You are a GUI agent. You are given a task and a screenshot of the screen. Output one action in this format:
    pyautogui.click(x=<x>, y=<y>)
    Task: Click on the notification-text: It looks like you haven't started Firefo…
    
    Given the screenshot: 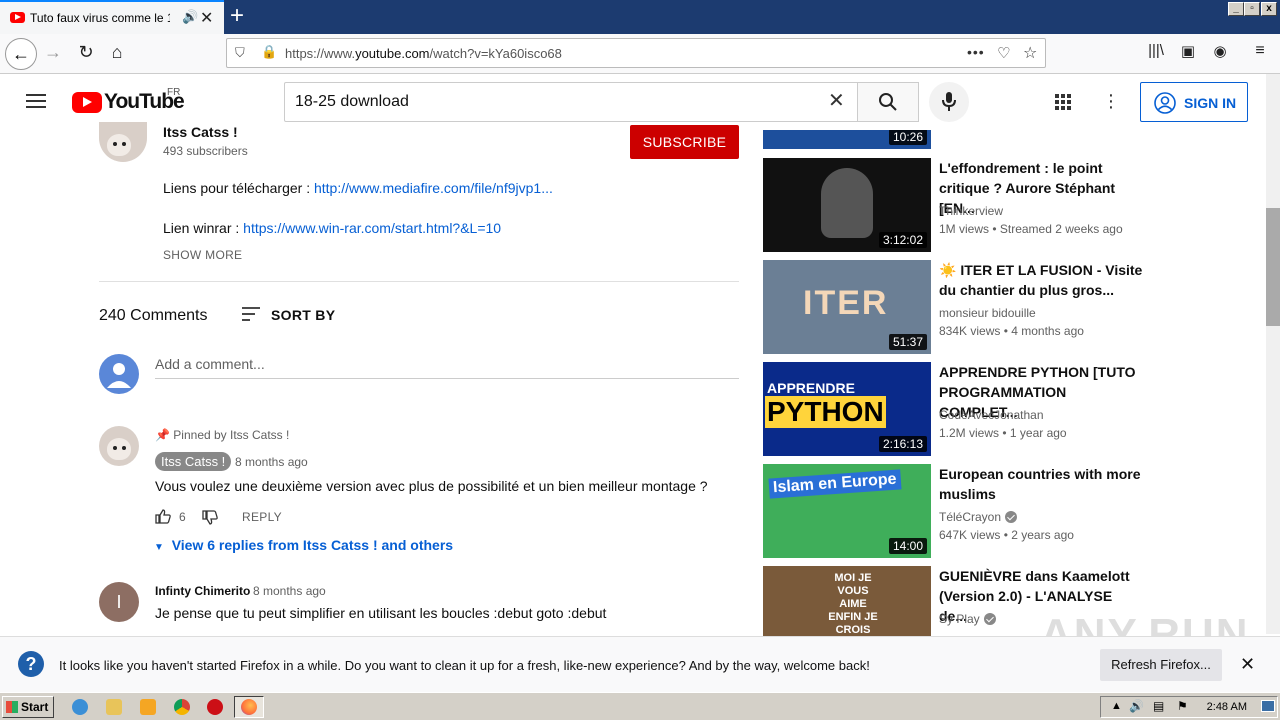 What is the action you would take?
    pyautogui.click(x=464, y=665)
    